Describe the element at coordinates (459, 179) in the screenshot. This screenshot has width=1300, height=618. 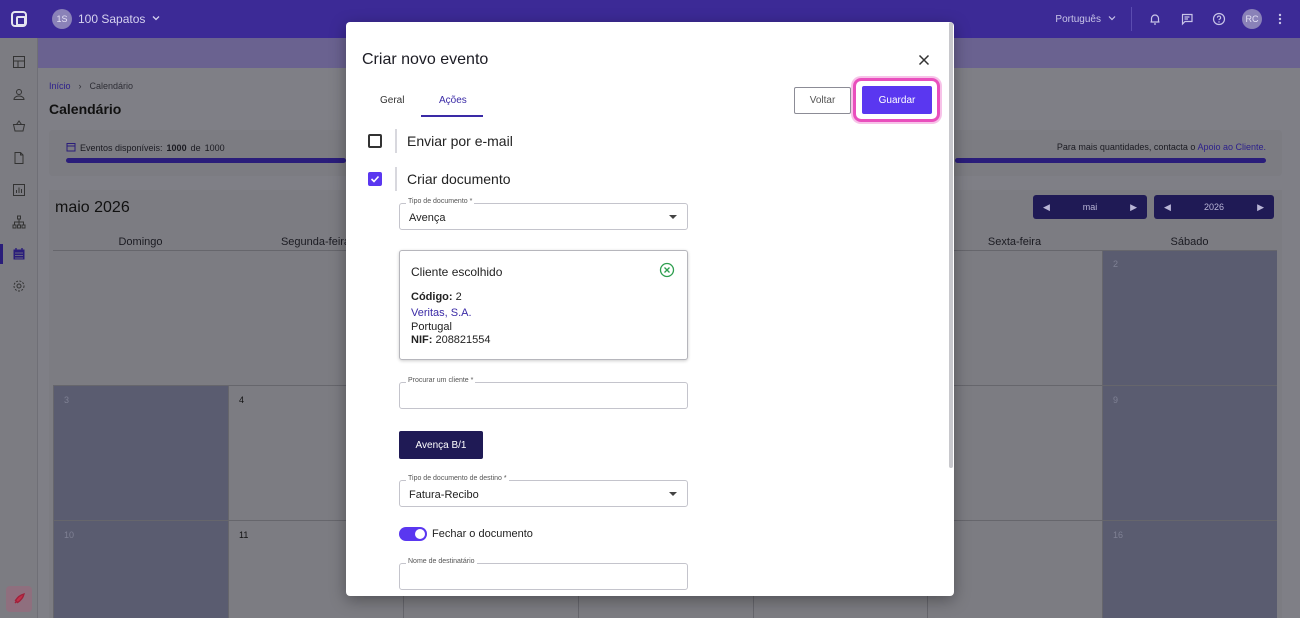
I see `document-action-label: Criar documento` at that location.